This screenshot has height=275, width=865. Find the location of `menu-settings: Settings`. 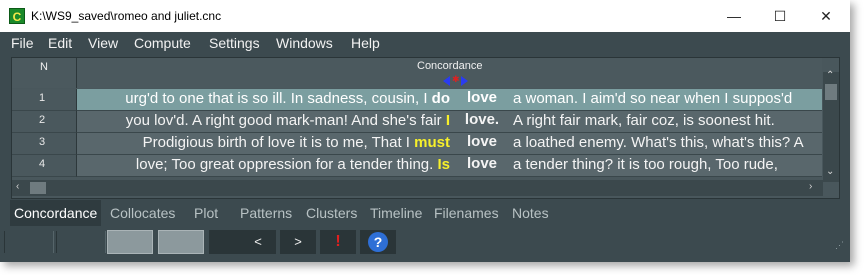

menu-settings: Settings is located at coordinates (234, 43).